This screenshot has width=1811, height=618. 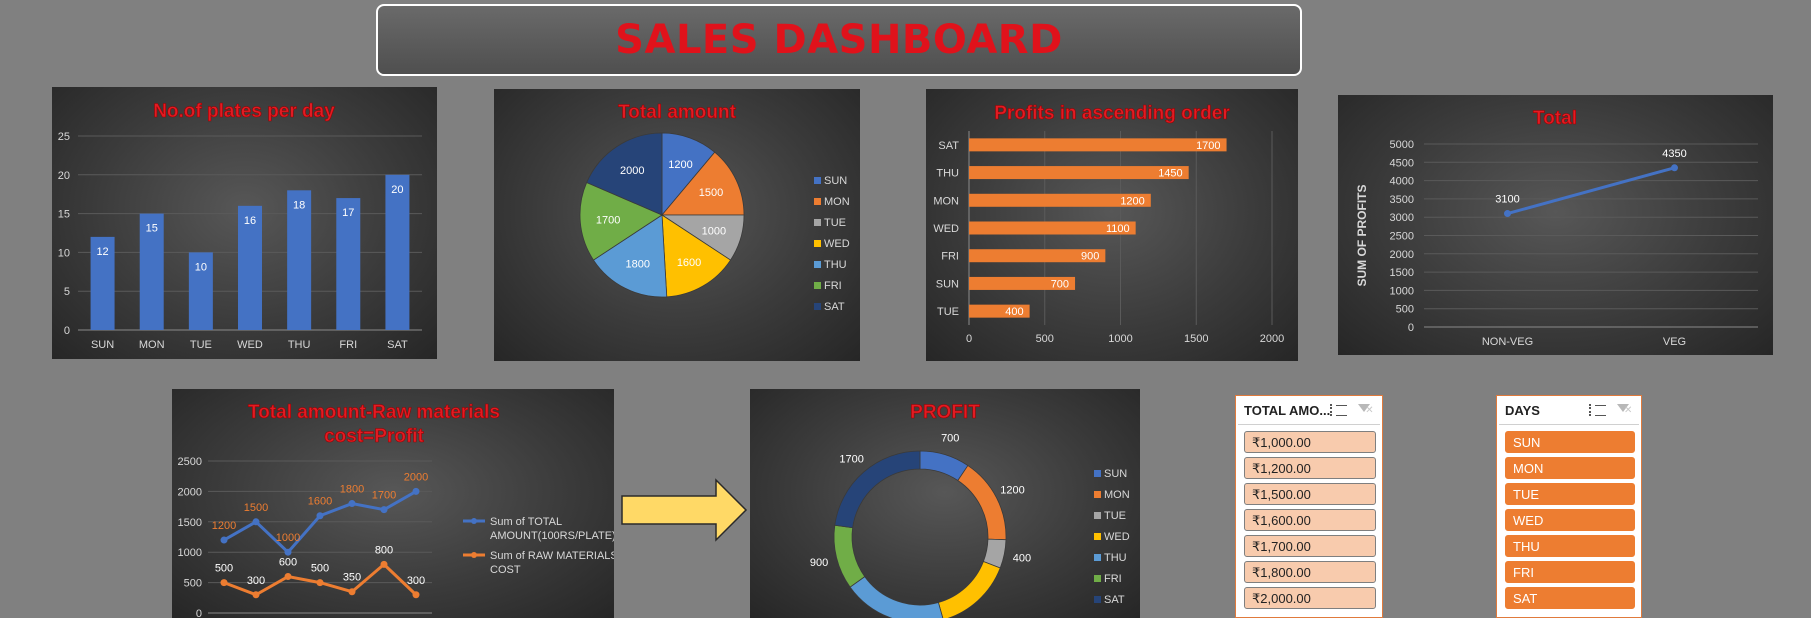 What do you see at coordinates (1570, 546) in the screenshot?
I see `slicer-item: THU` at bounding box center [1570, 546].